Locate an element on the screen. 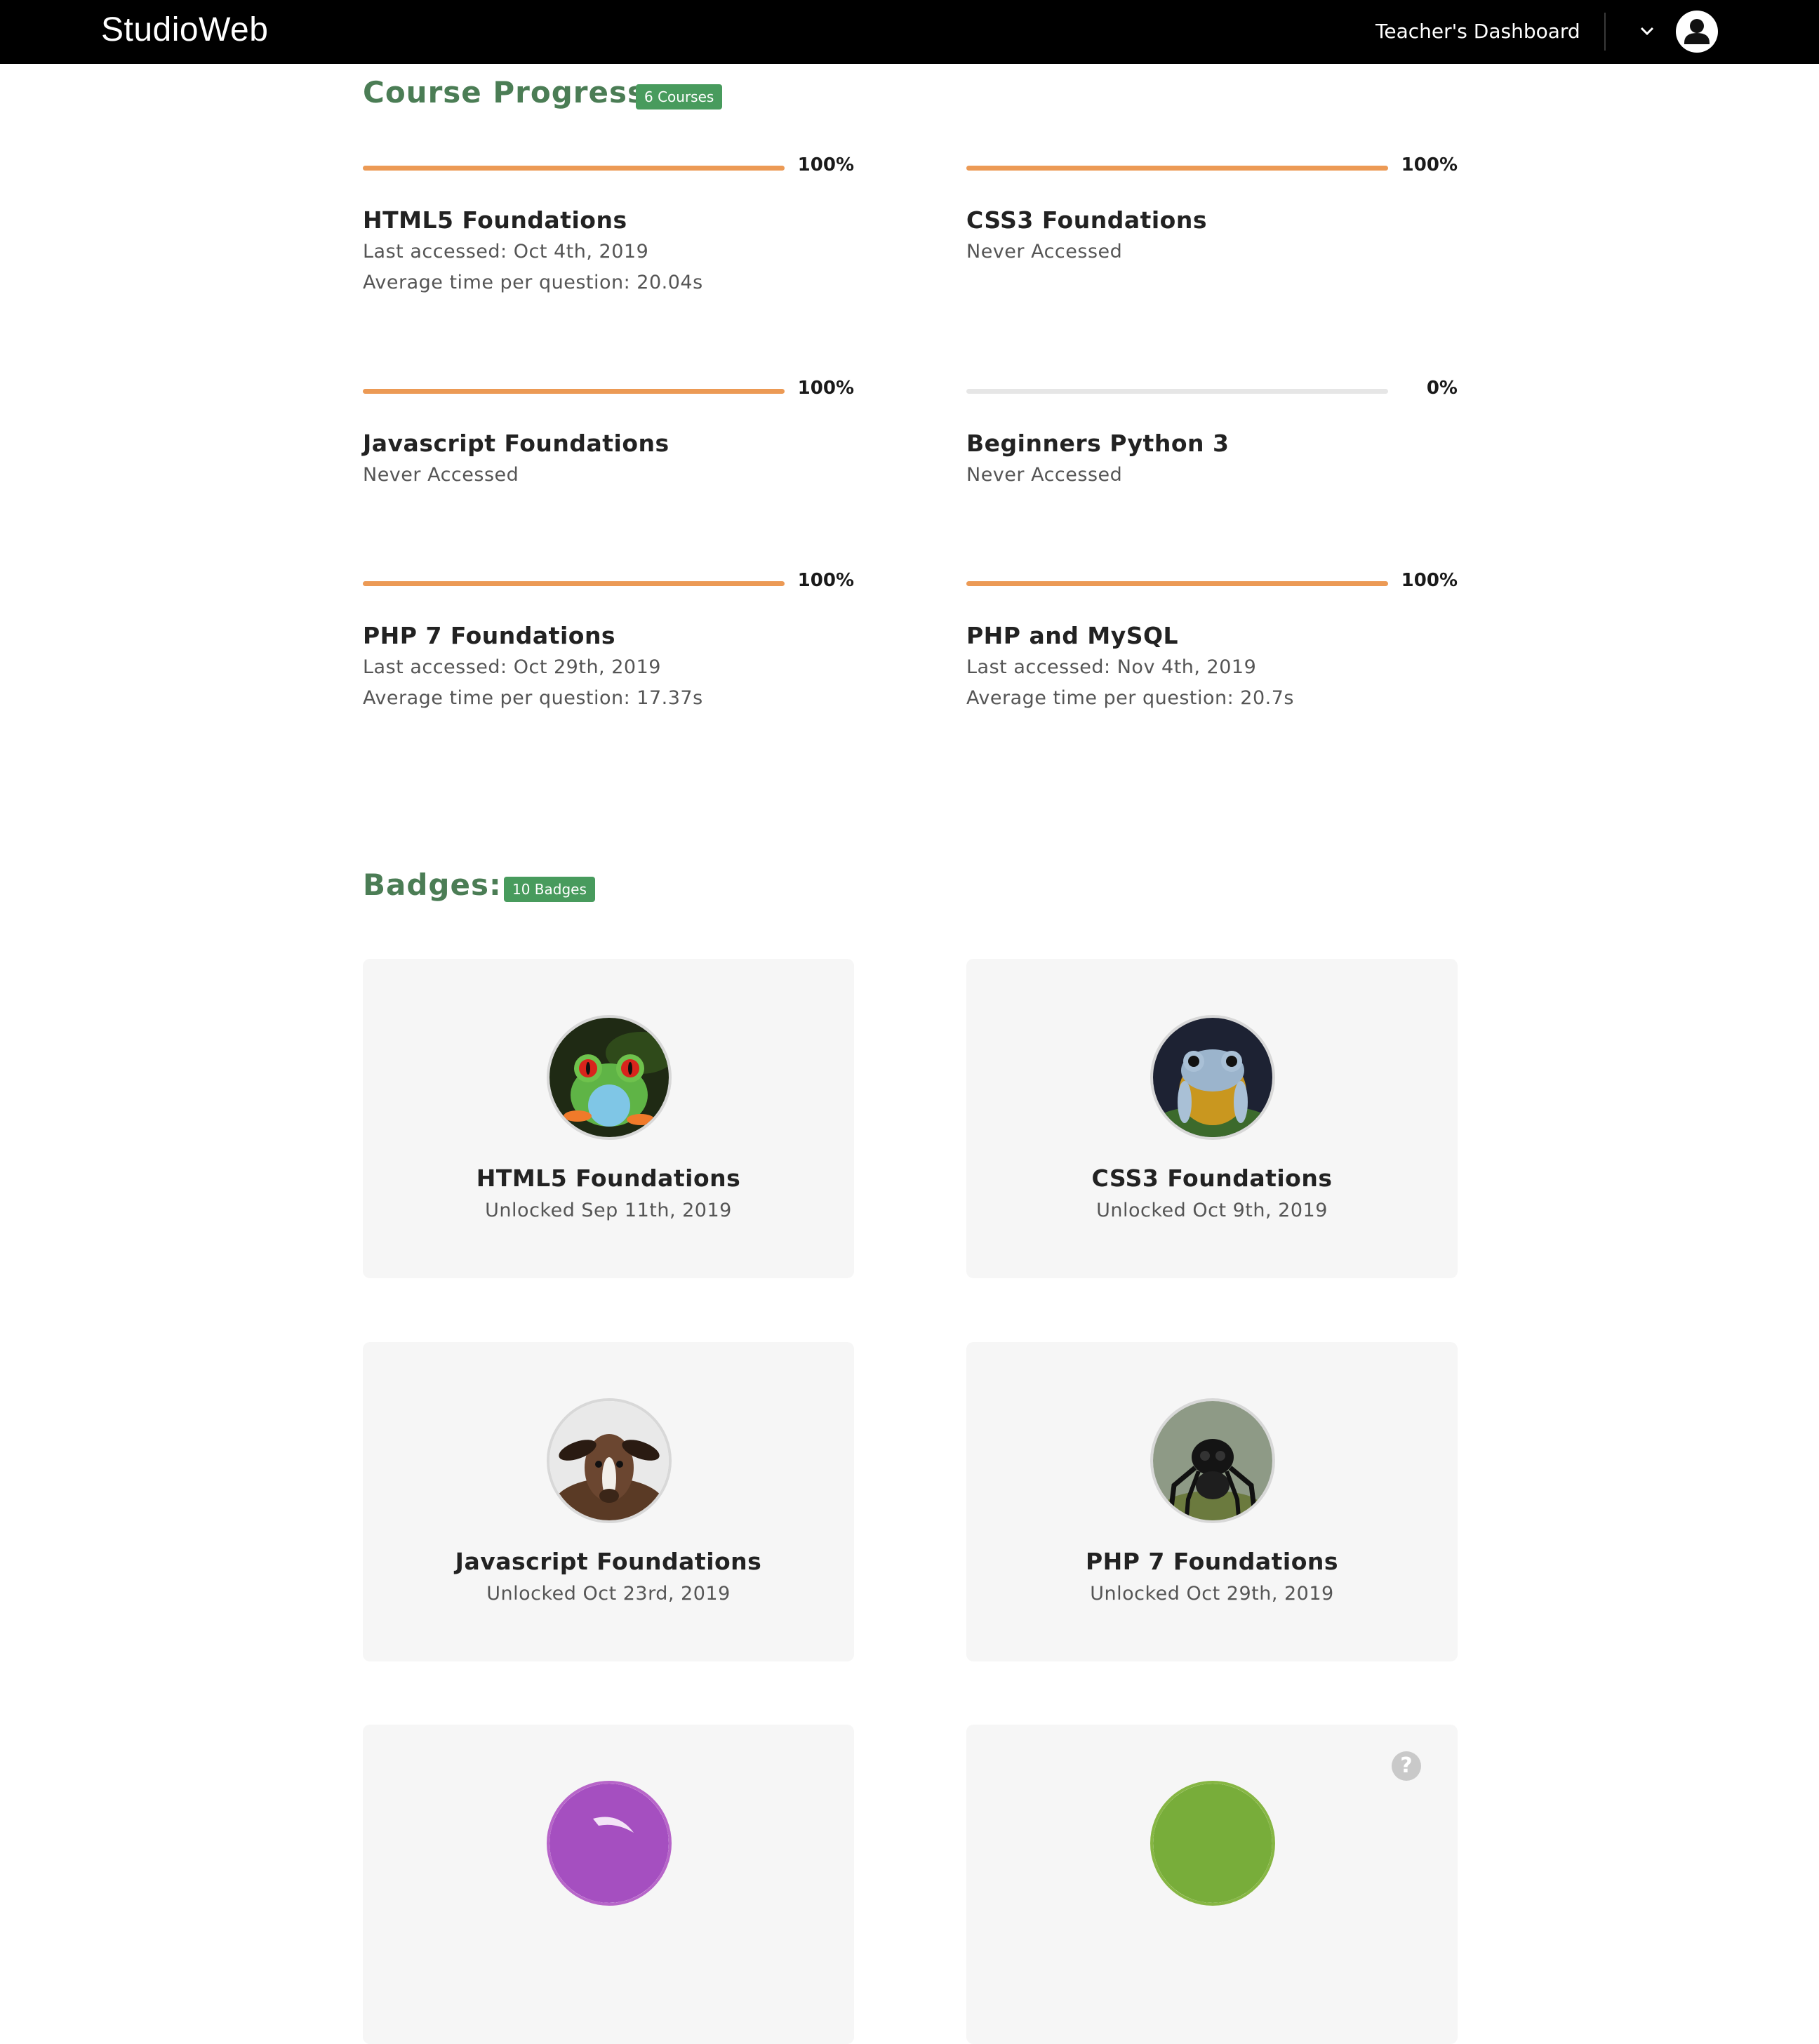 The width and height of the screenshot is (1819, 2044). course-title: Javascript Foundations is located at coordinates (516, 443).